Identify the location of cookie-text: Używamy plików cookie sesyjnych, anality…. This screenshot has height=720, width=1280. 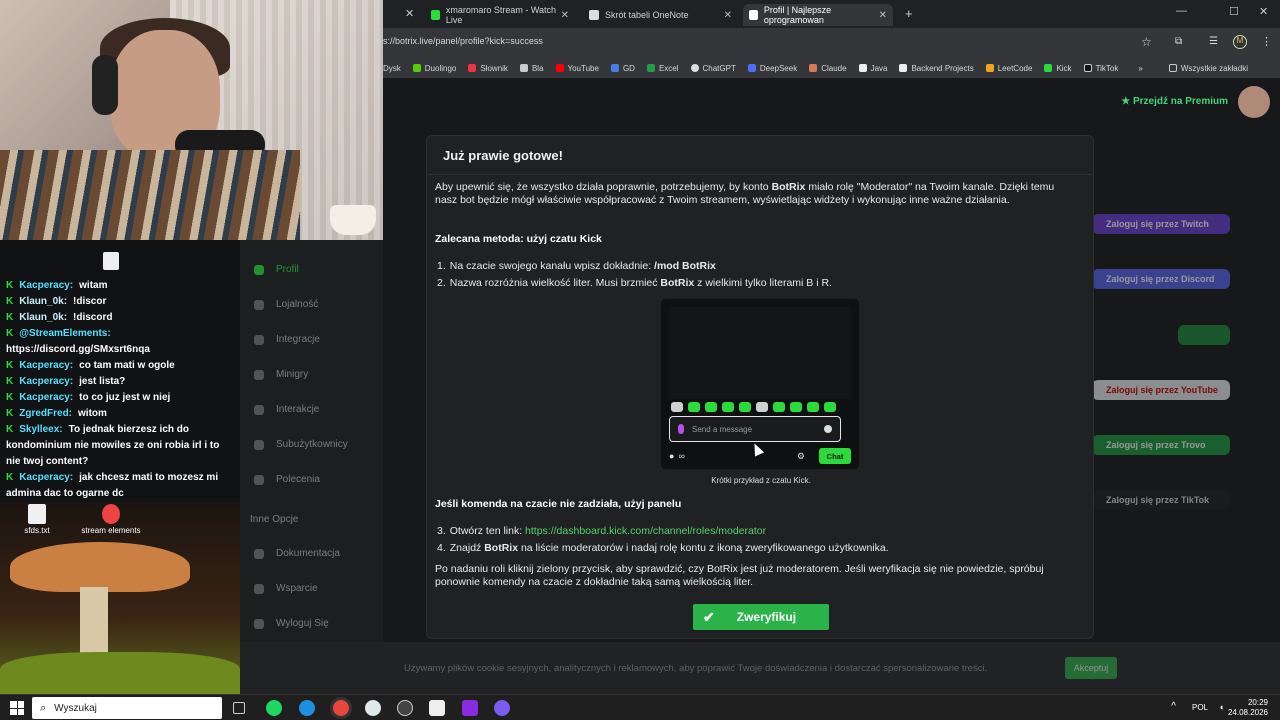
(696, 668).